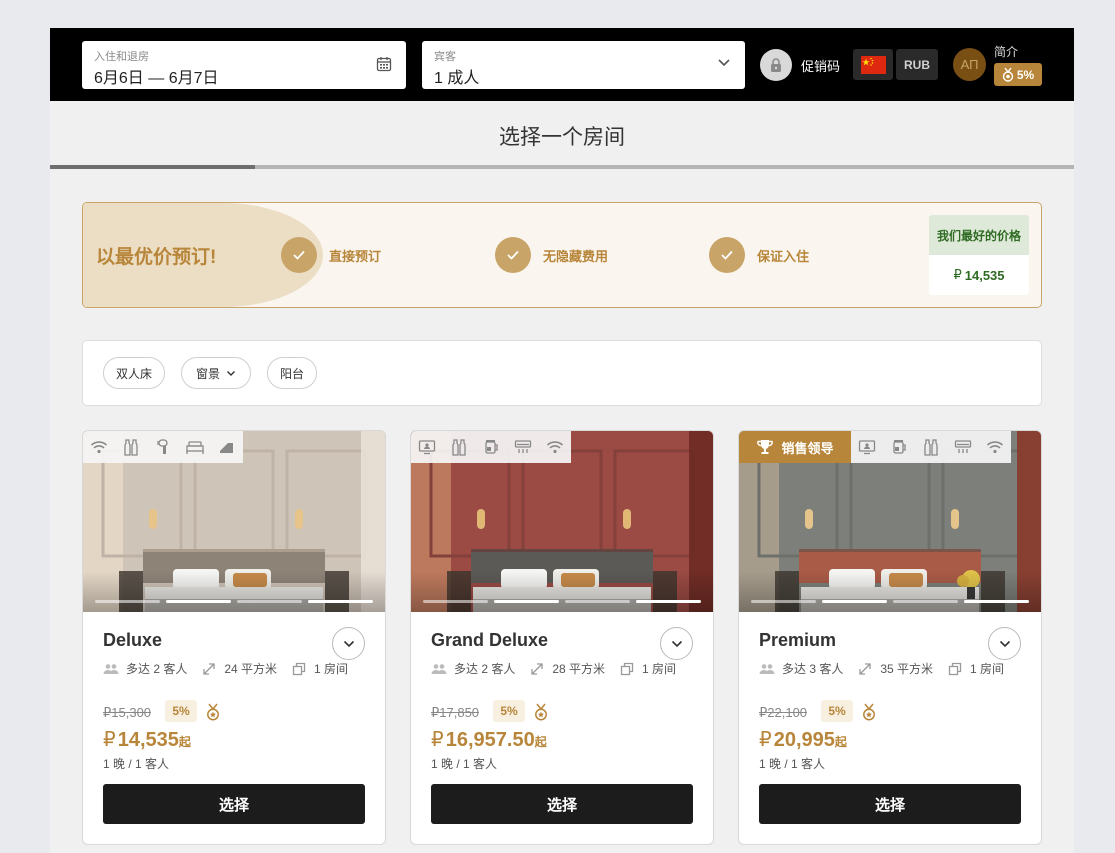 This screenshot has height=853, width=1115. I want to click on filter-label: 阳台, so click(291, 373).